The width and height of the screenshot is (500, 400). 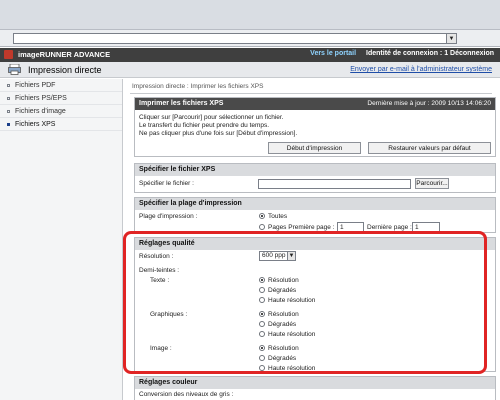 I want to click on sidebar-item-ps-eps: Fichiers PS/EPS, so click(x=61, y=98).